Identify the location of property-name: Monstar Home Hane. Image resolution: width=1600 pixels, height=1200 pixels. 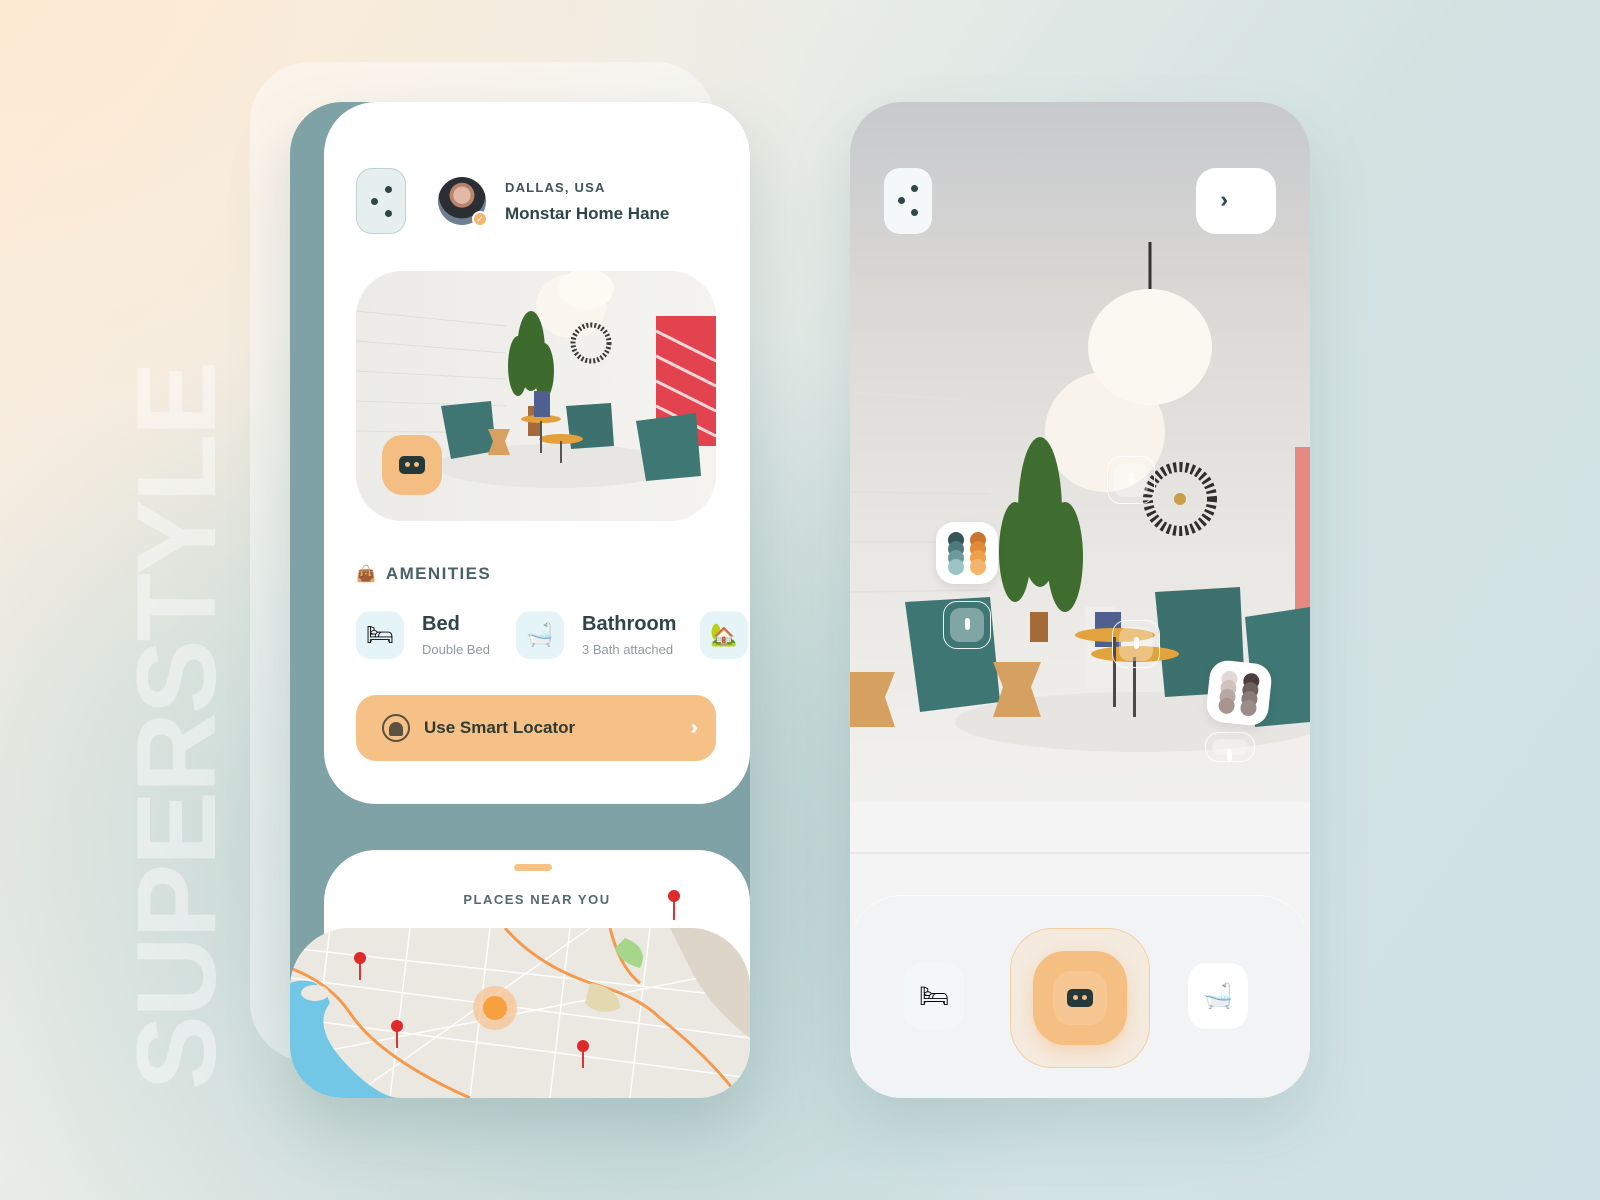
(587, 213).